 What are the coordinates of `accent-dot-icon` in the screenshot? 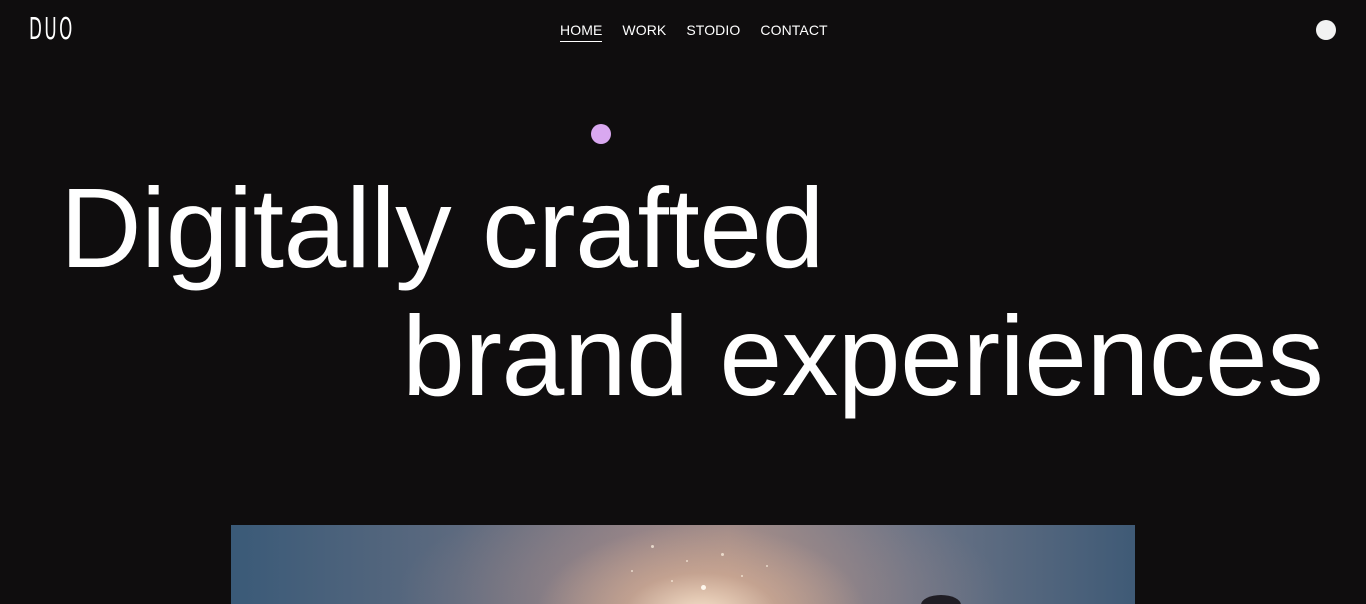 It's located at (601, 134).